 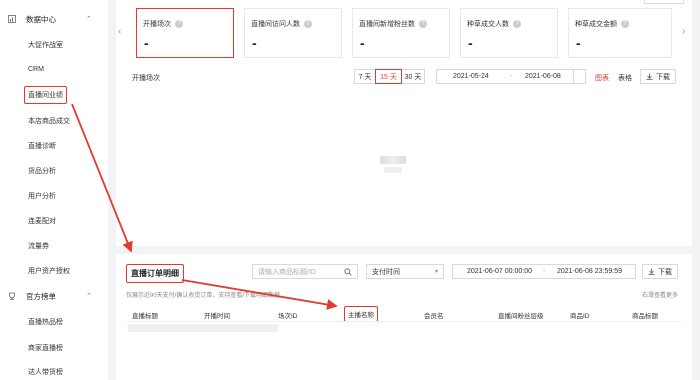 I want to click on time-type-select: 支付时间 ▾, so click(x=405, y=271).